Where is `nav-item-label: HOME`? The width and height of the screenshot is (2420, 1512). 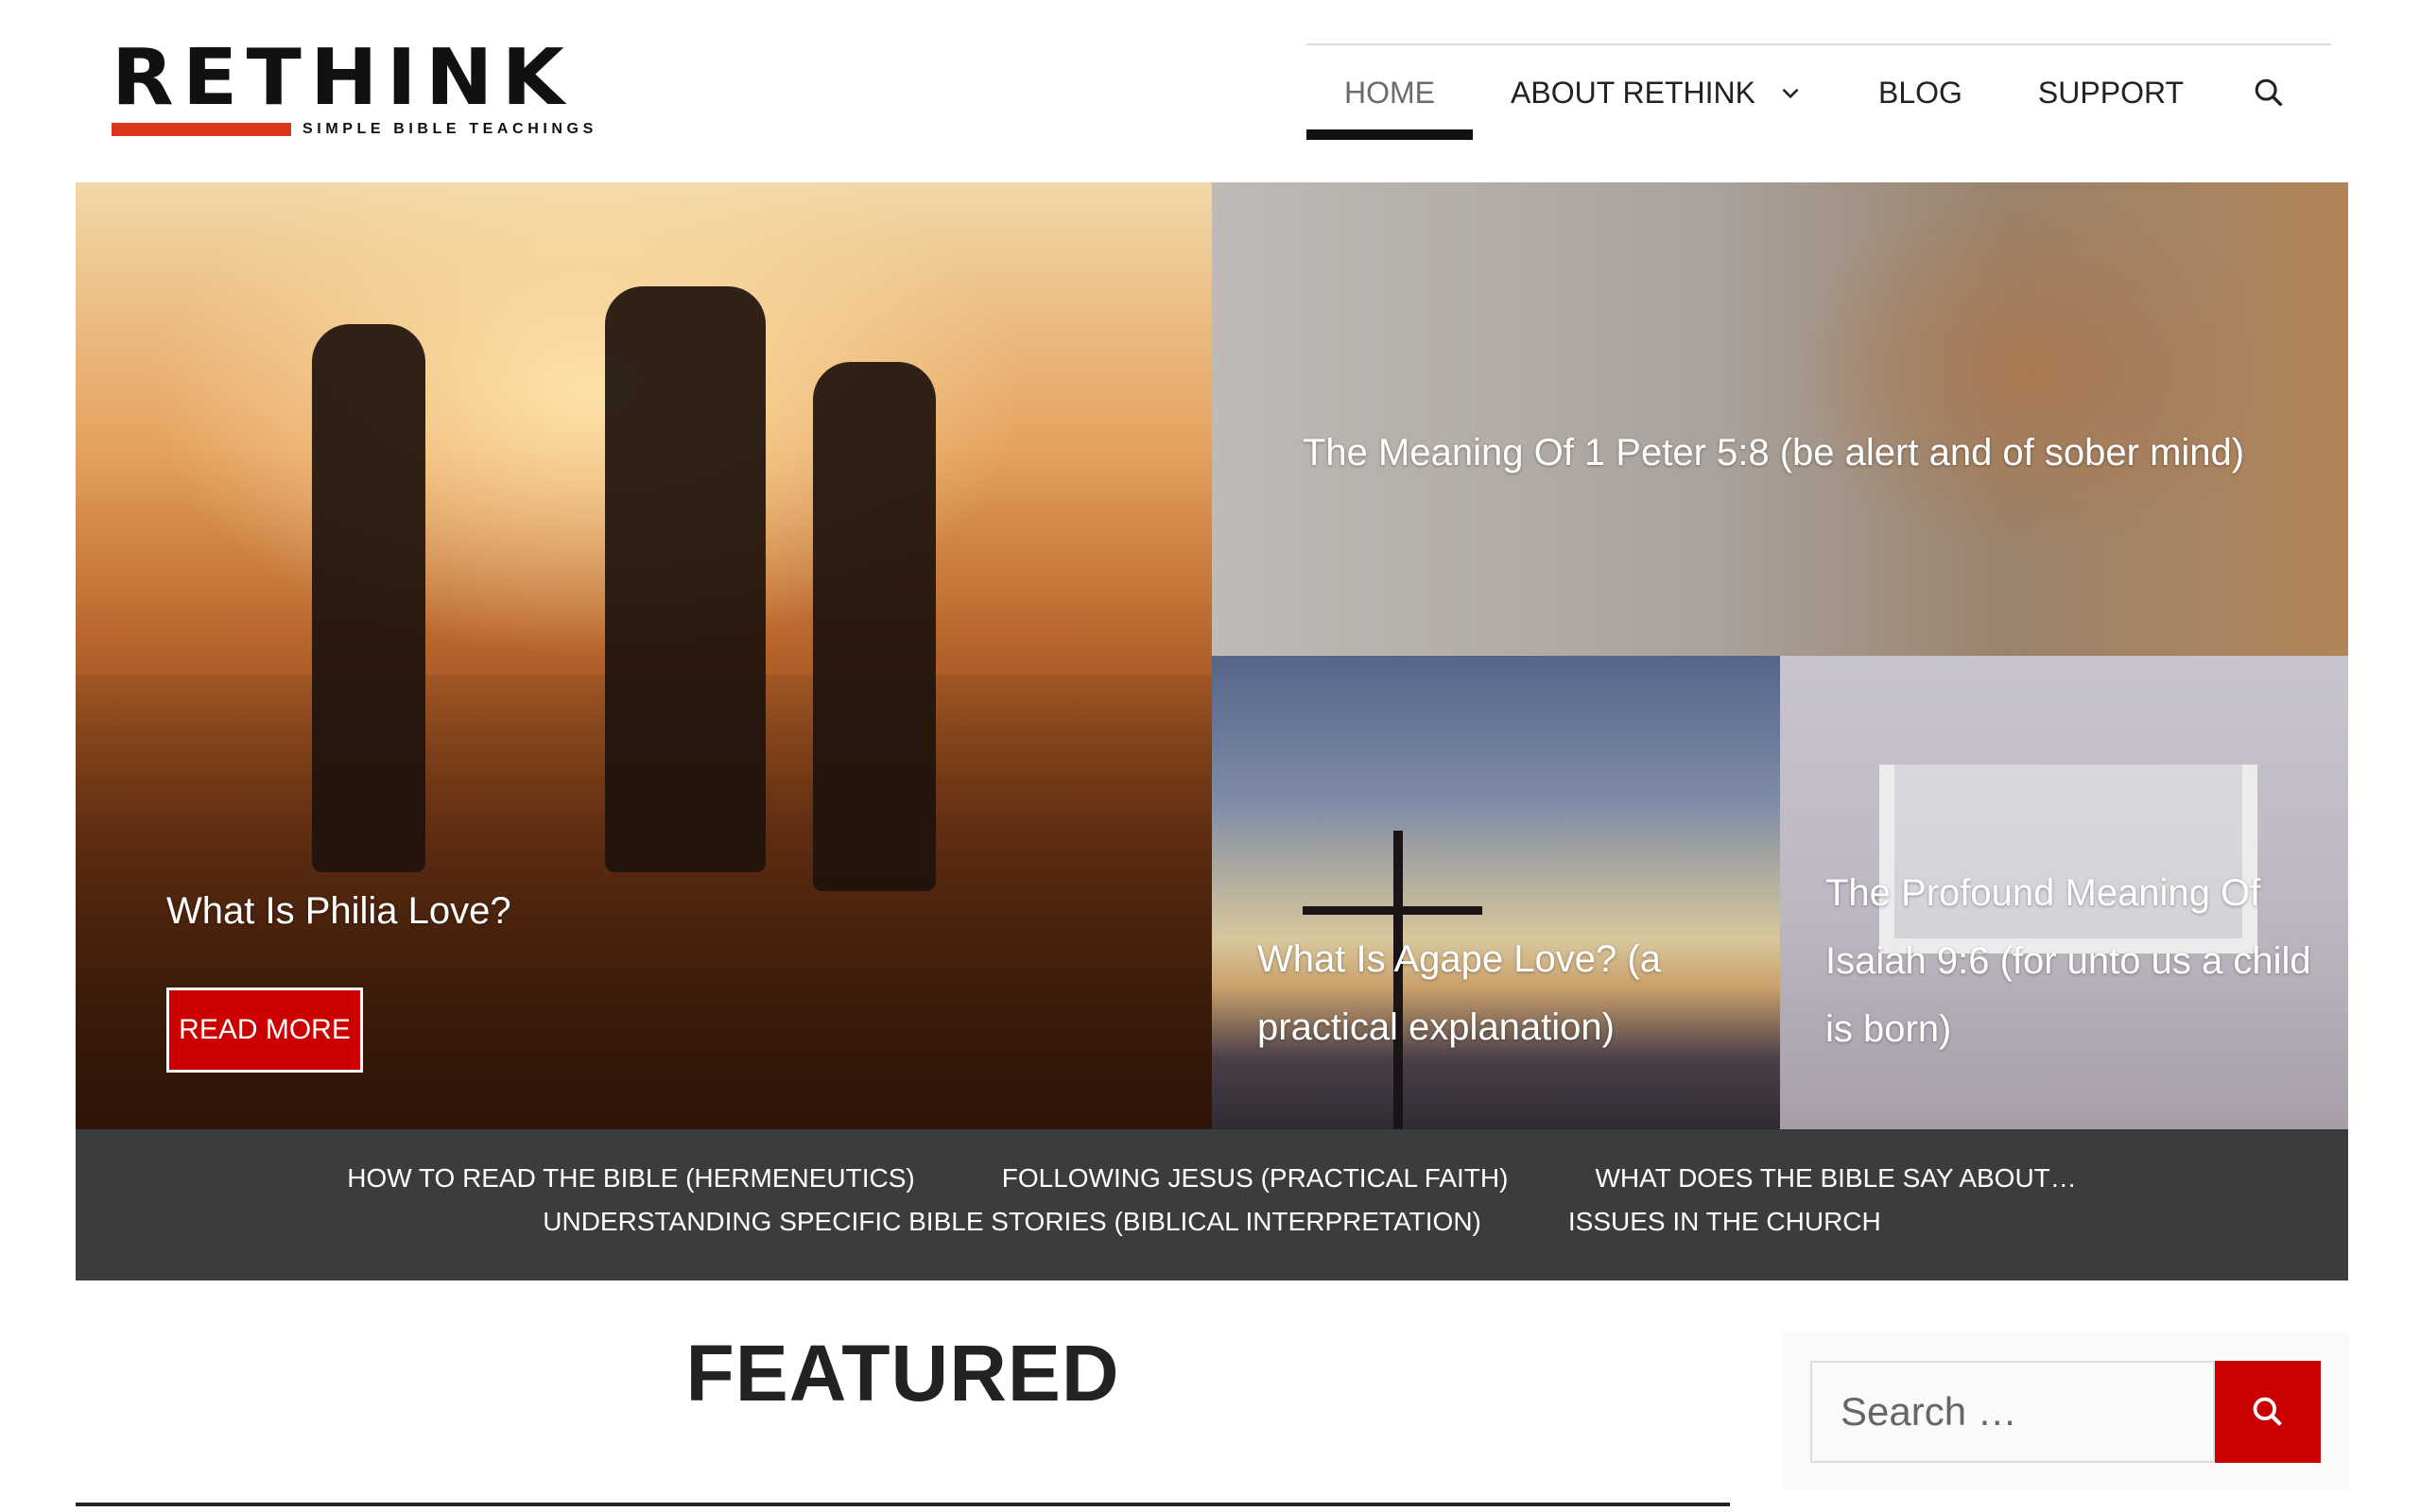 nav-item-label: HOME is located at coordinates (1389, 92).